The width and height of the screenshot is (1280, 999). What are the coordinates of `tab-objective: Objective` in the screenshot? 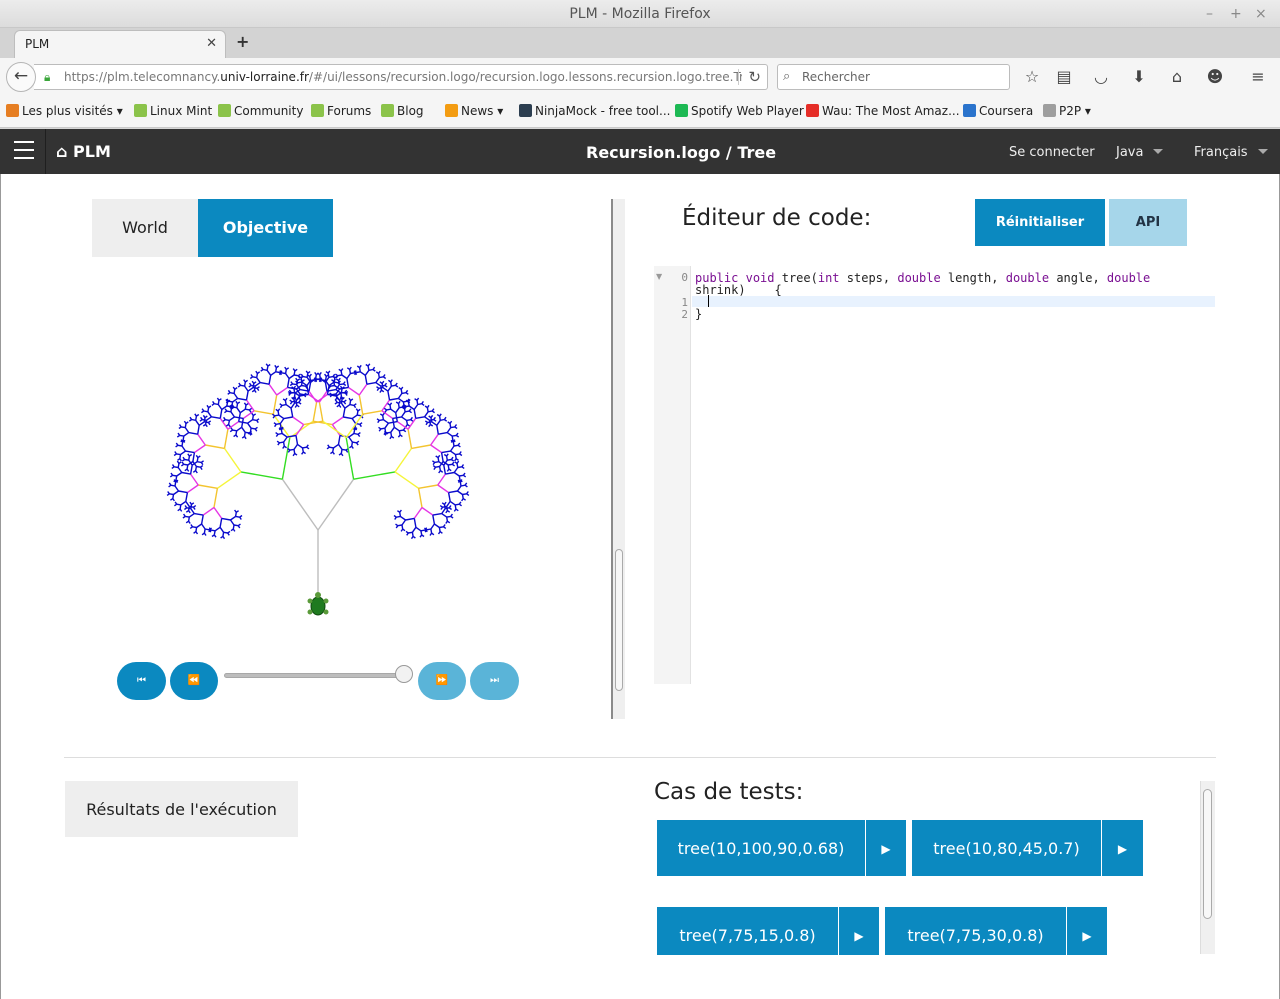 It's located at (265, 228).